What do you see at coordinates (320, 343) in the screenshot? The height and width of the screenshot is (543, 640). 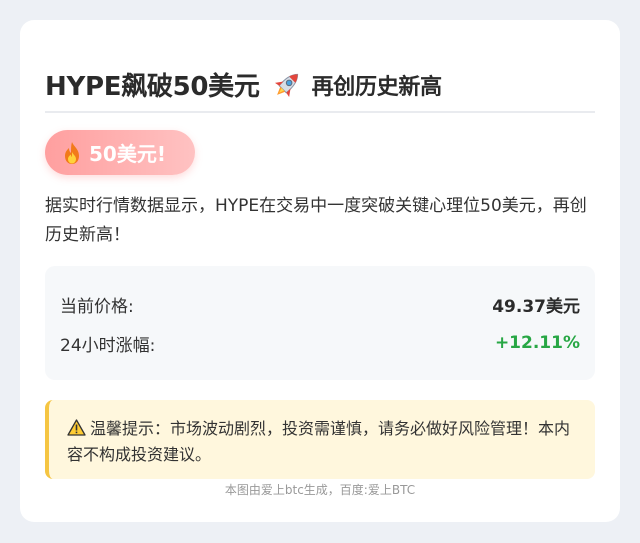 I see `change-row: 24小时涨幅: +12.11%` at bounding box center [320, 343].